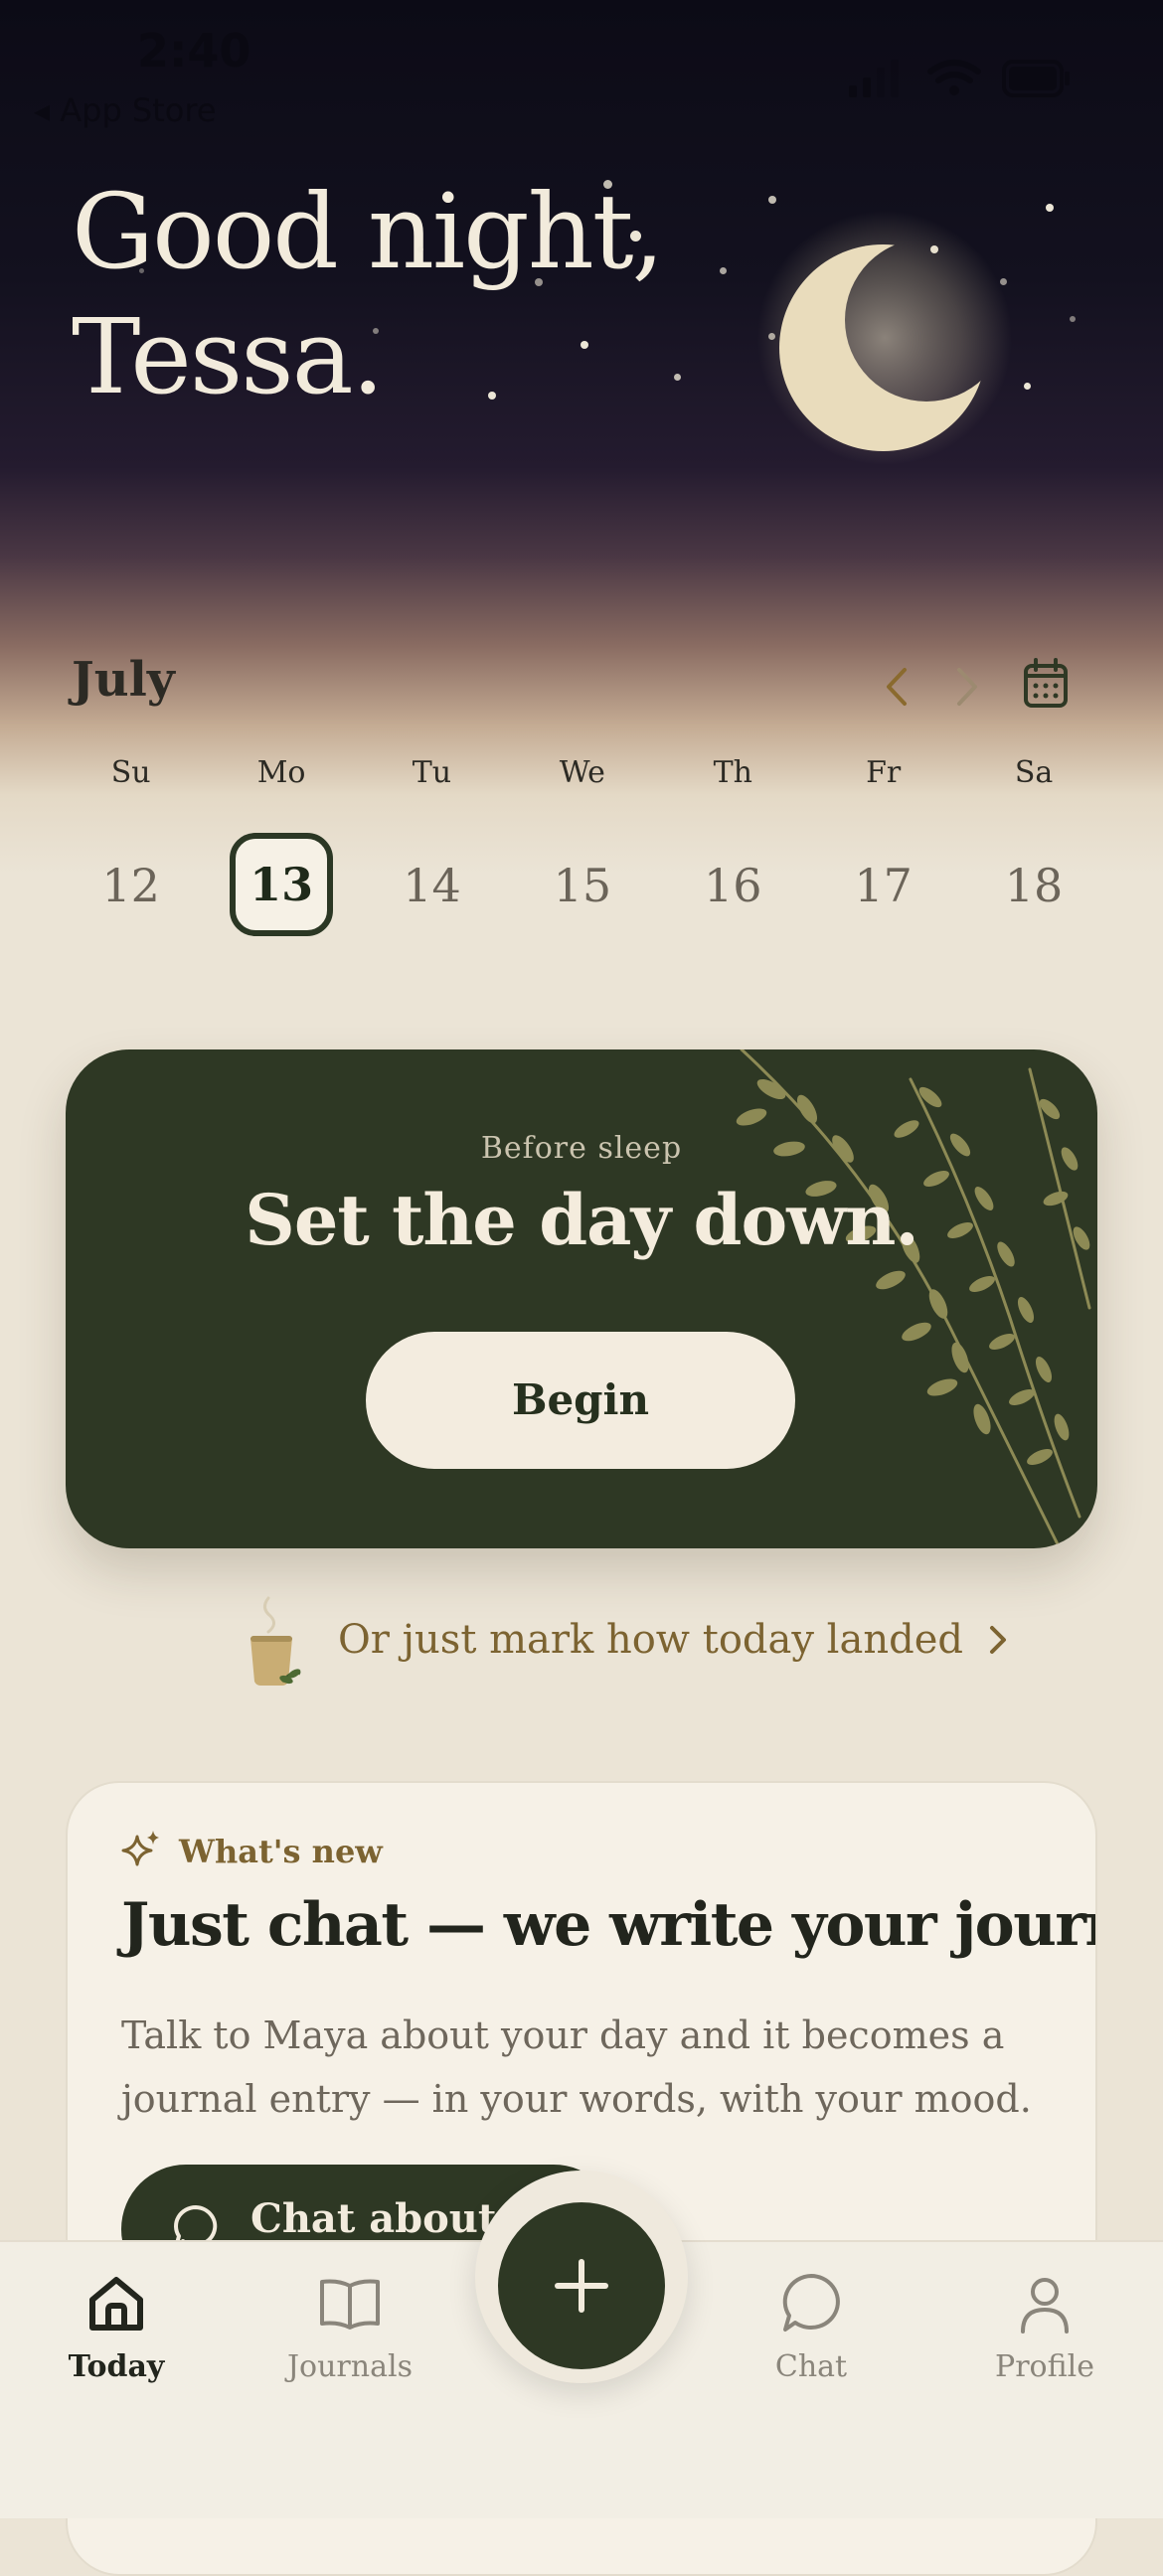  I want to click on day-column-mon: Mo 13, so click(281, 845).